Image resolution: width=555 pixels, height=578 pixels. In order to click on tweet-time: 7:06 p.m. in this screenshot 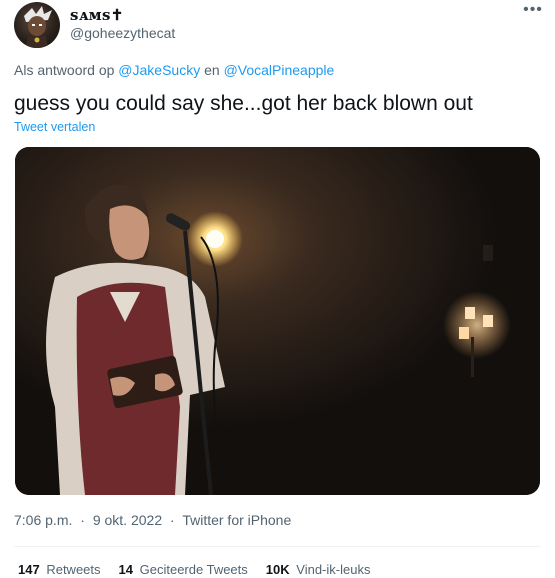, I will do `click(43, 520)`.